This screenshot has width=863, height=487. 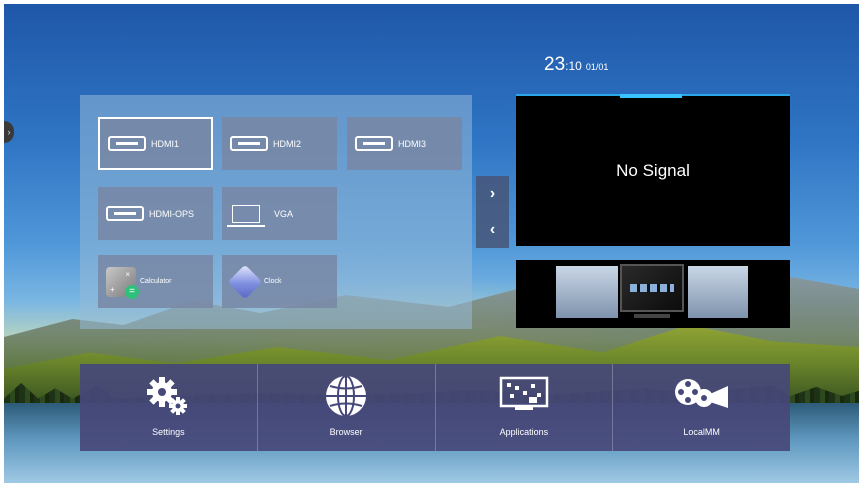 I want to click on app-label: Clock, so click(x=273, y=281).